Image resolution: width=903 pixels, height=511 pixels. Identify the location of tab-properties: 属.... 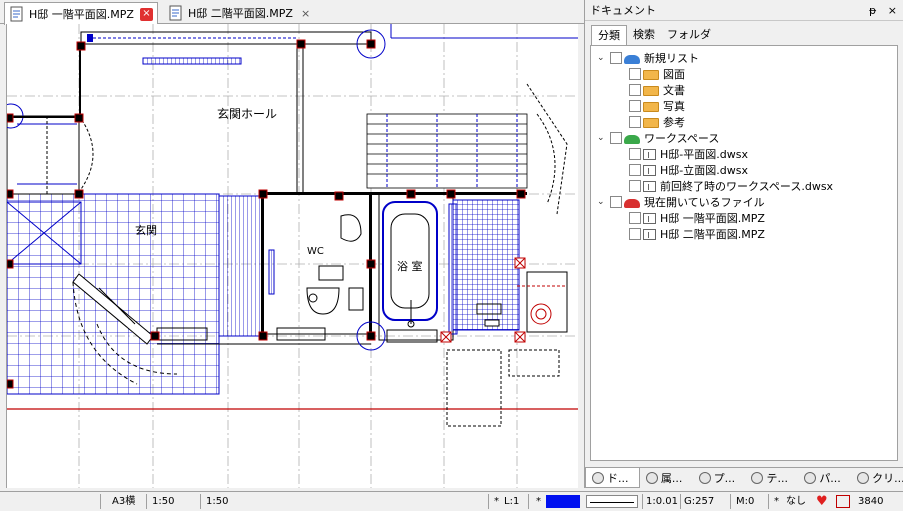
(666, 478).